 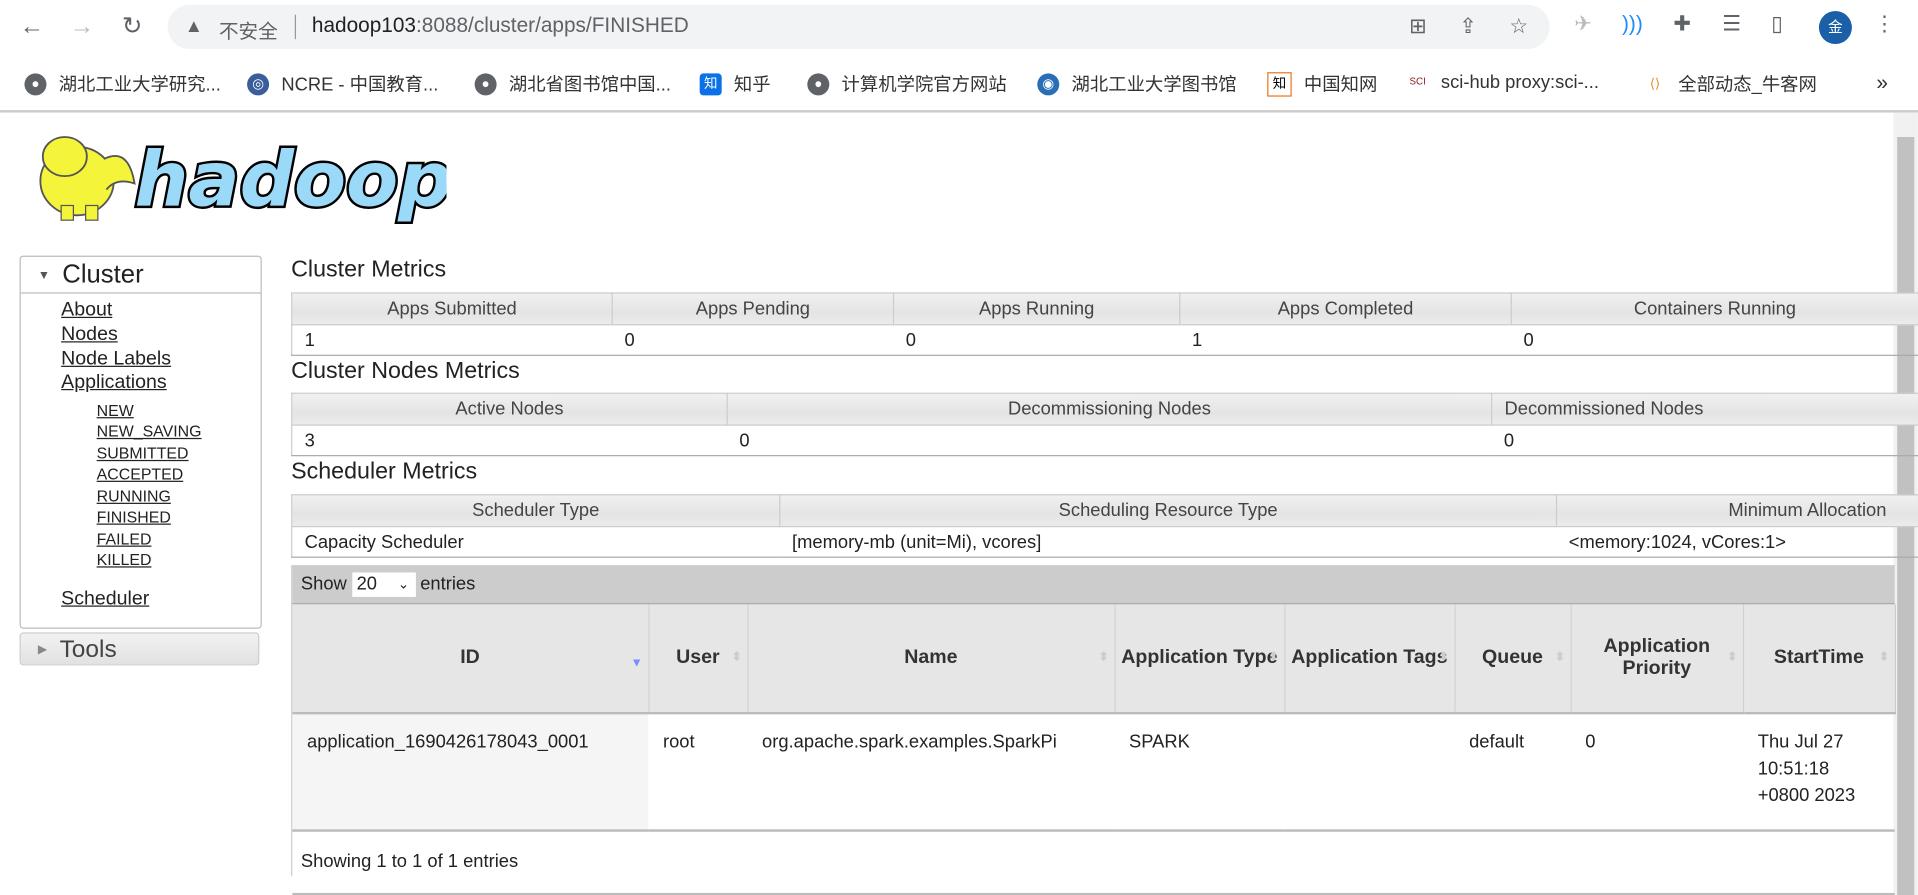 I want to click on sidebar-item-accepted: ACCEPTED, so click(x=140, y=474).